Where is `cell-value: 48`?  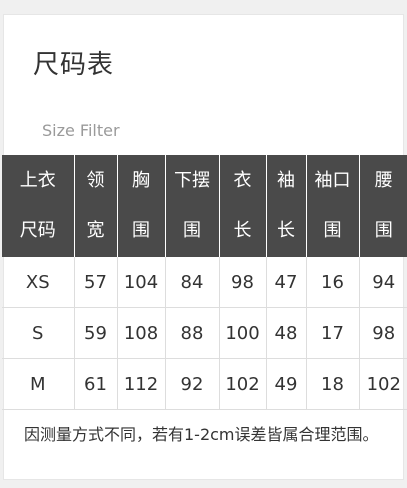
cell-value: 48 is located at coordinates (286, 333).